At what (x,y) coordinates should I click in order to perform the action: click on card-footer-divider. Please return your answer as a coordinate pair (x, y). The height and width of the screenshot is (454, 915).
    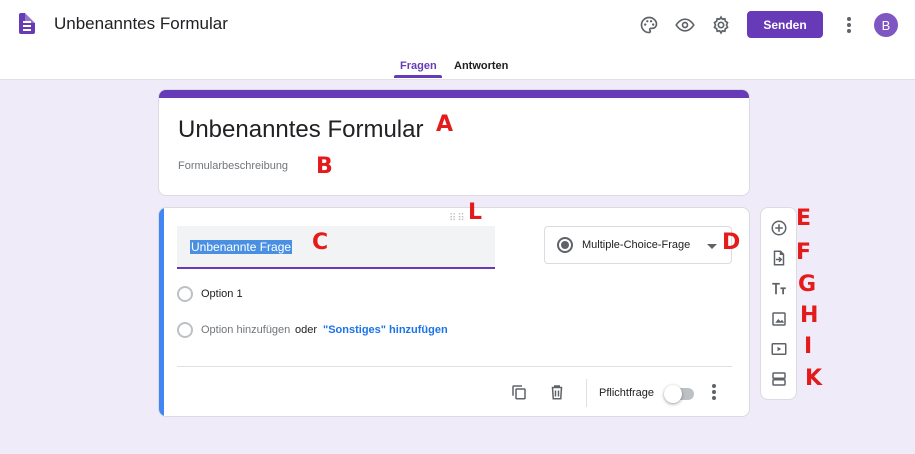
    Looking at the image, I should click on (454, 366).